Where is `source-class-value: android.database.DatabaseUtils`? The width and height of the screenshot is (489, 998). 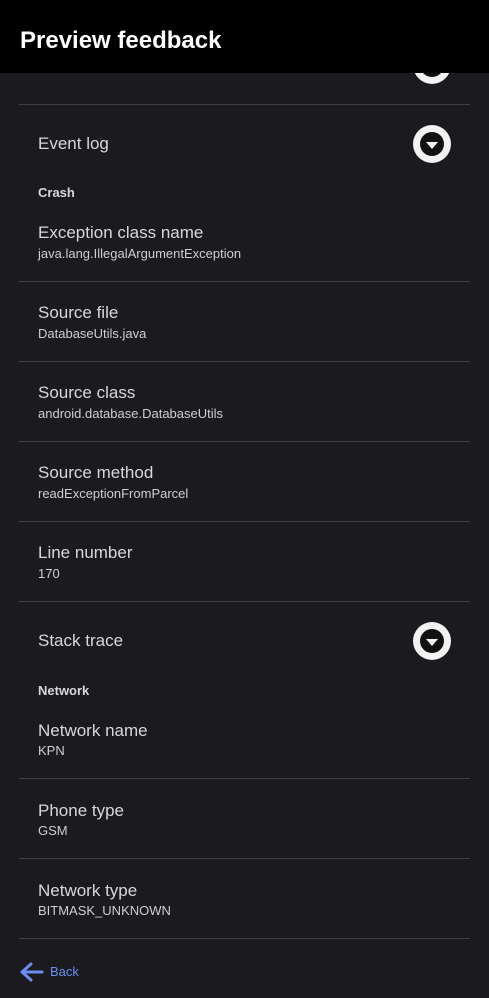
source-class-value: android.database.DatabaseUtils is located at coordinates (131, 413).